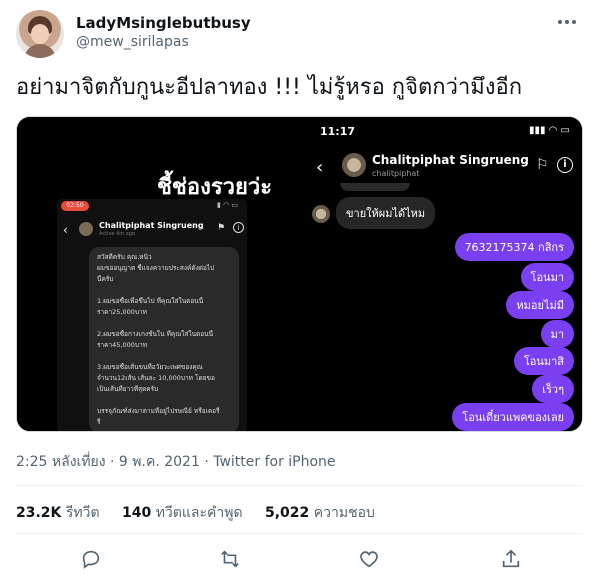 The height and width of the screenshot is (586, 599). What do you see at coordinates (553, 389) in the screenshot?
I see `sent-message: เร็วๆ` at bounding box center [553, 389].